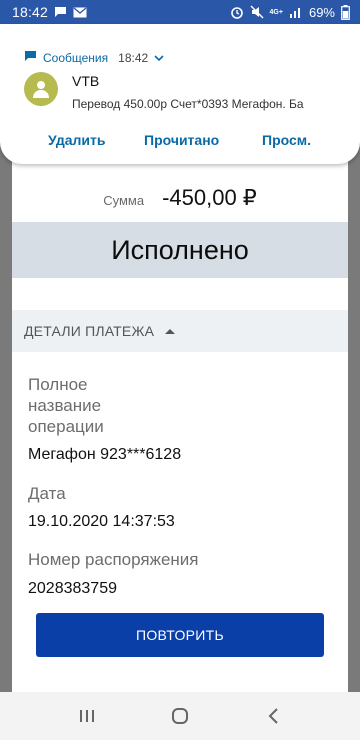  I want to click on mail-status-icon, so click(80, 12).